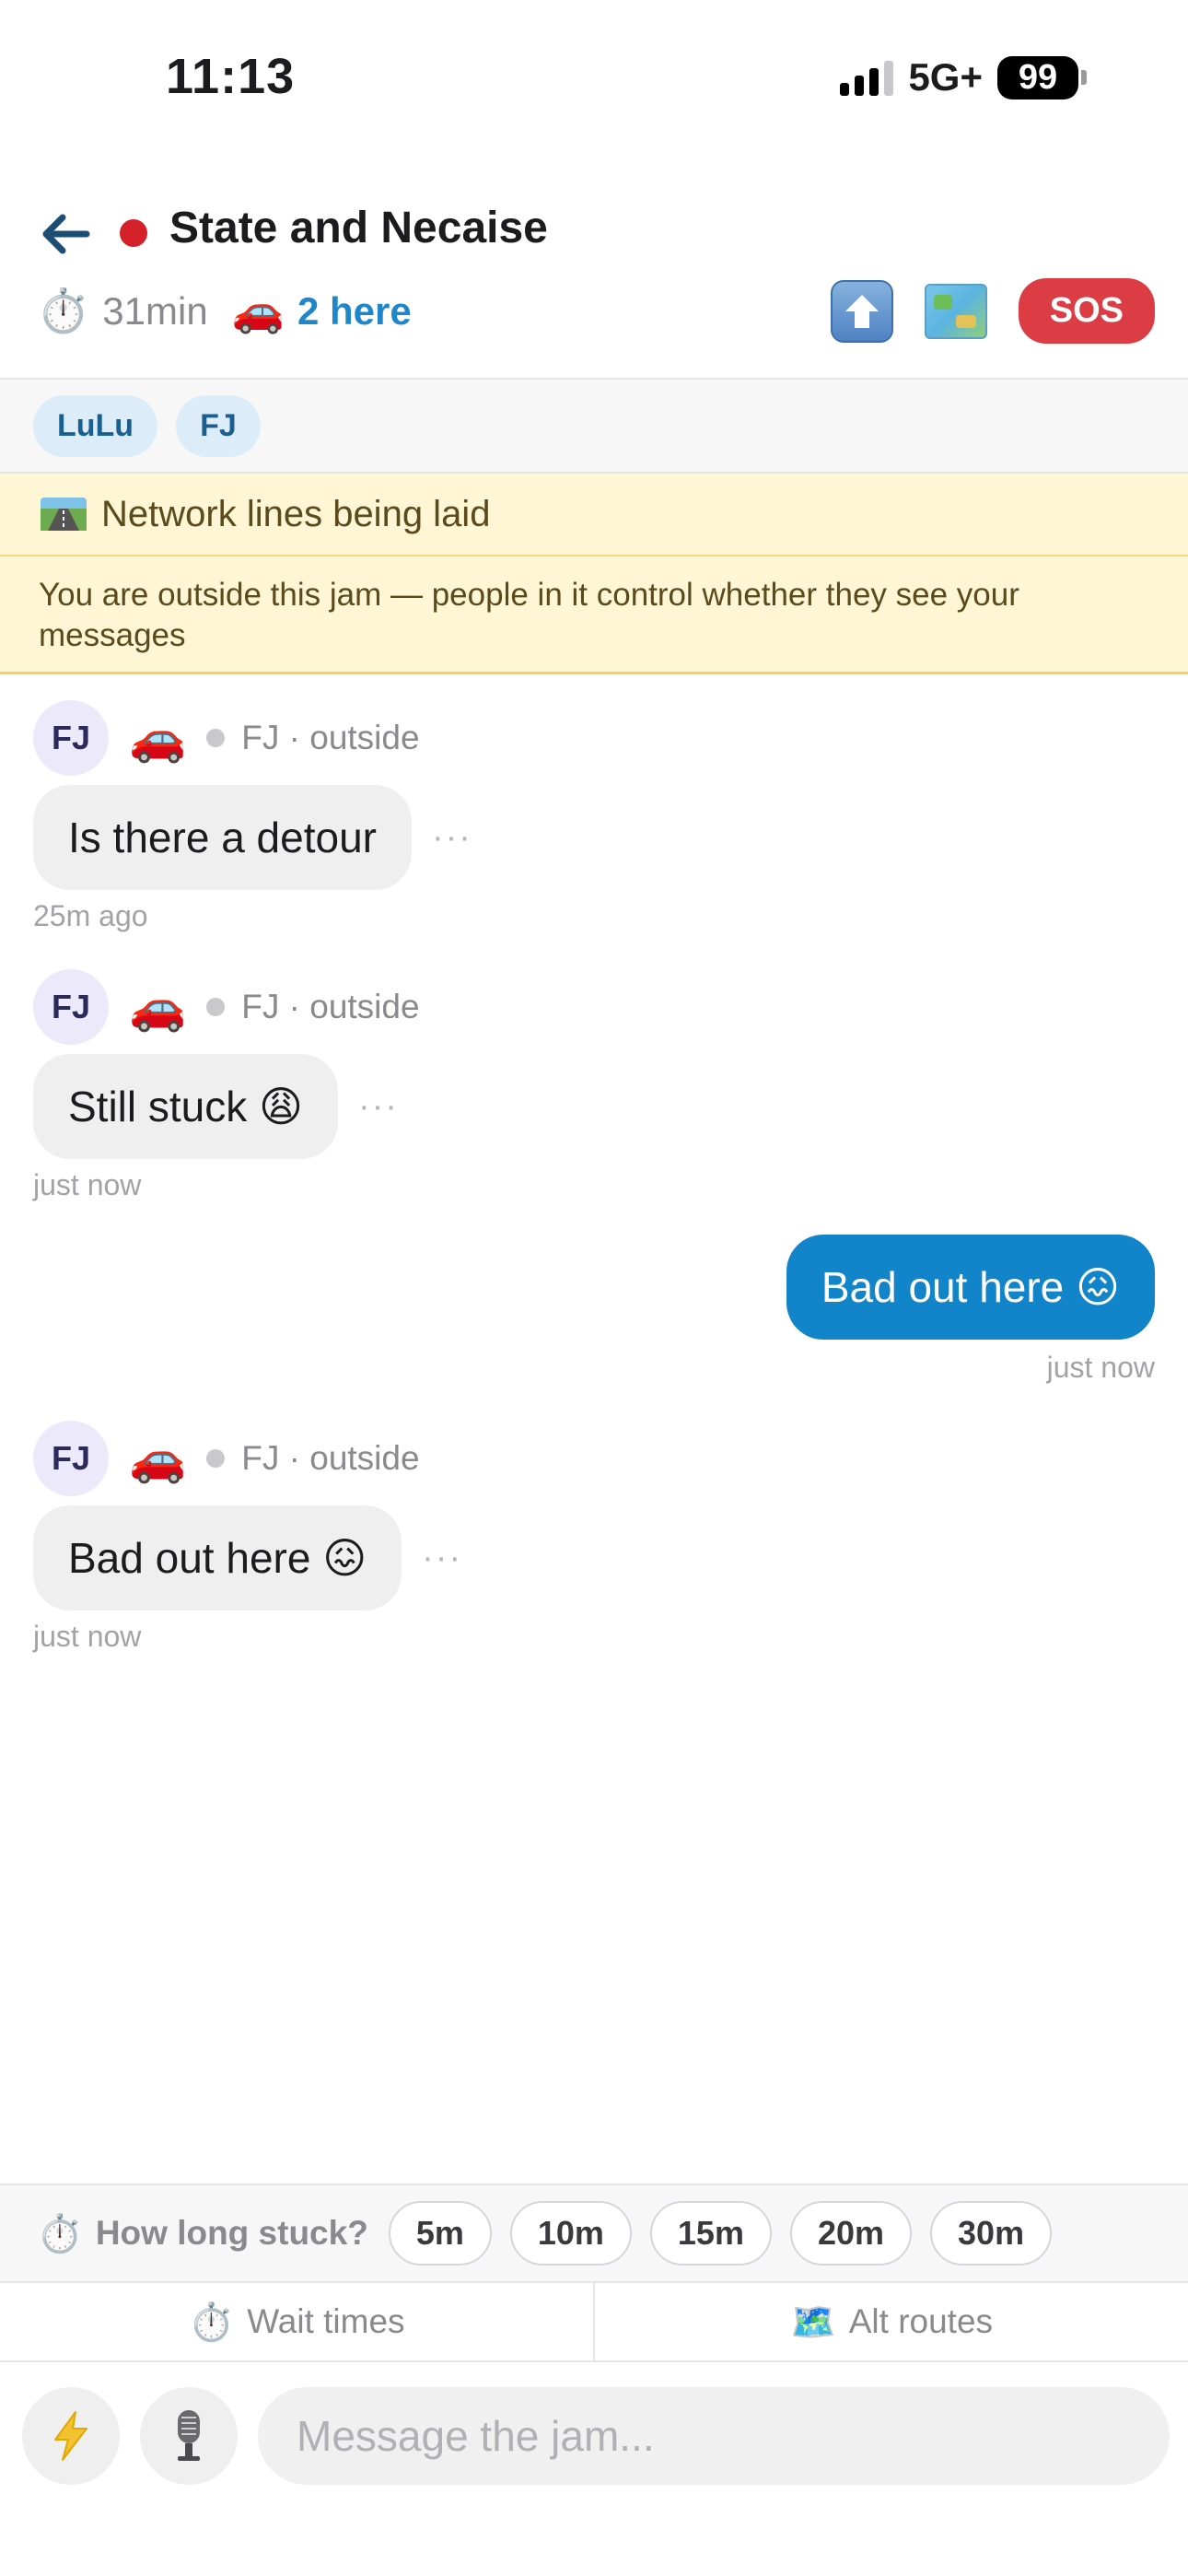  I want to click on sos-button: SOS, so click(1086, 311).